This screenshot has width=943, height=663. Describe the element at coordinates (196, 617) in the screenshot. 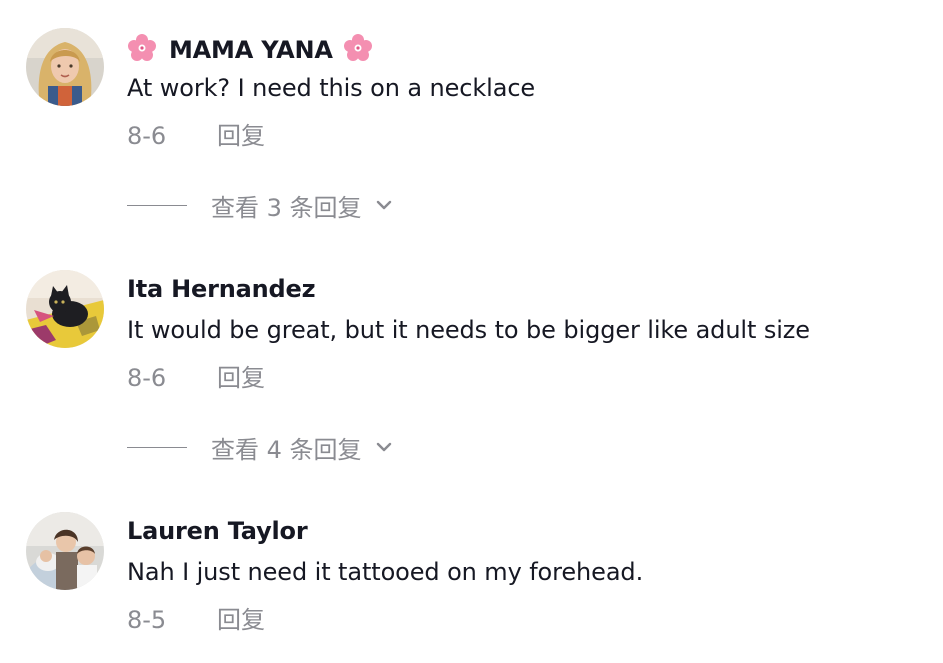

I see `comment-meta: 8-5 回复` at that location.